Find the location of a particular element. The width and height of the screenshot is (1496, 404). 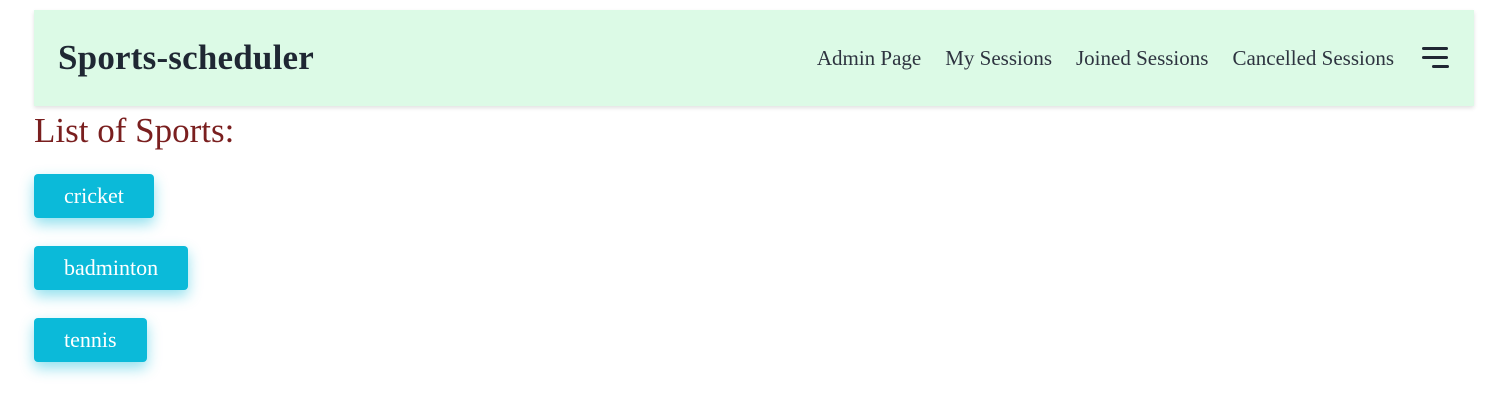

hamburger-menu-icon is located at coordinates (1436, 58).